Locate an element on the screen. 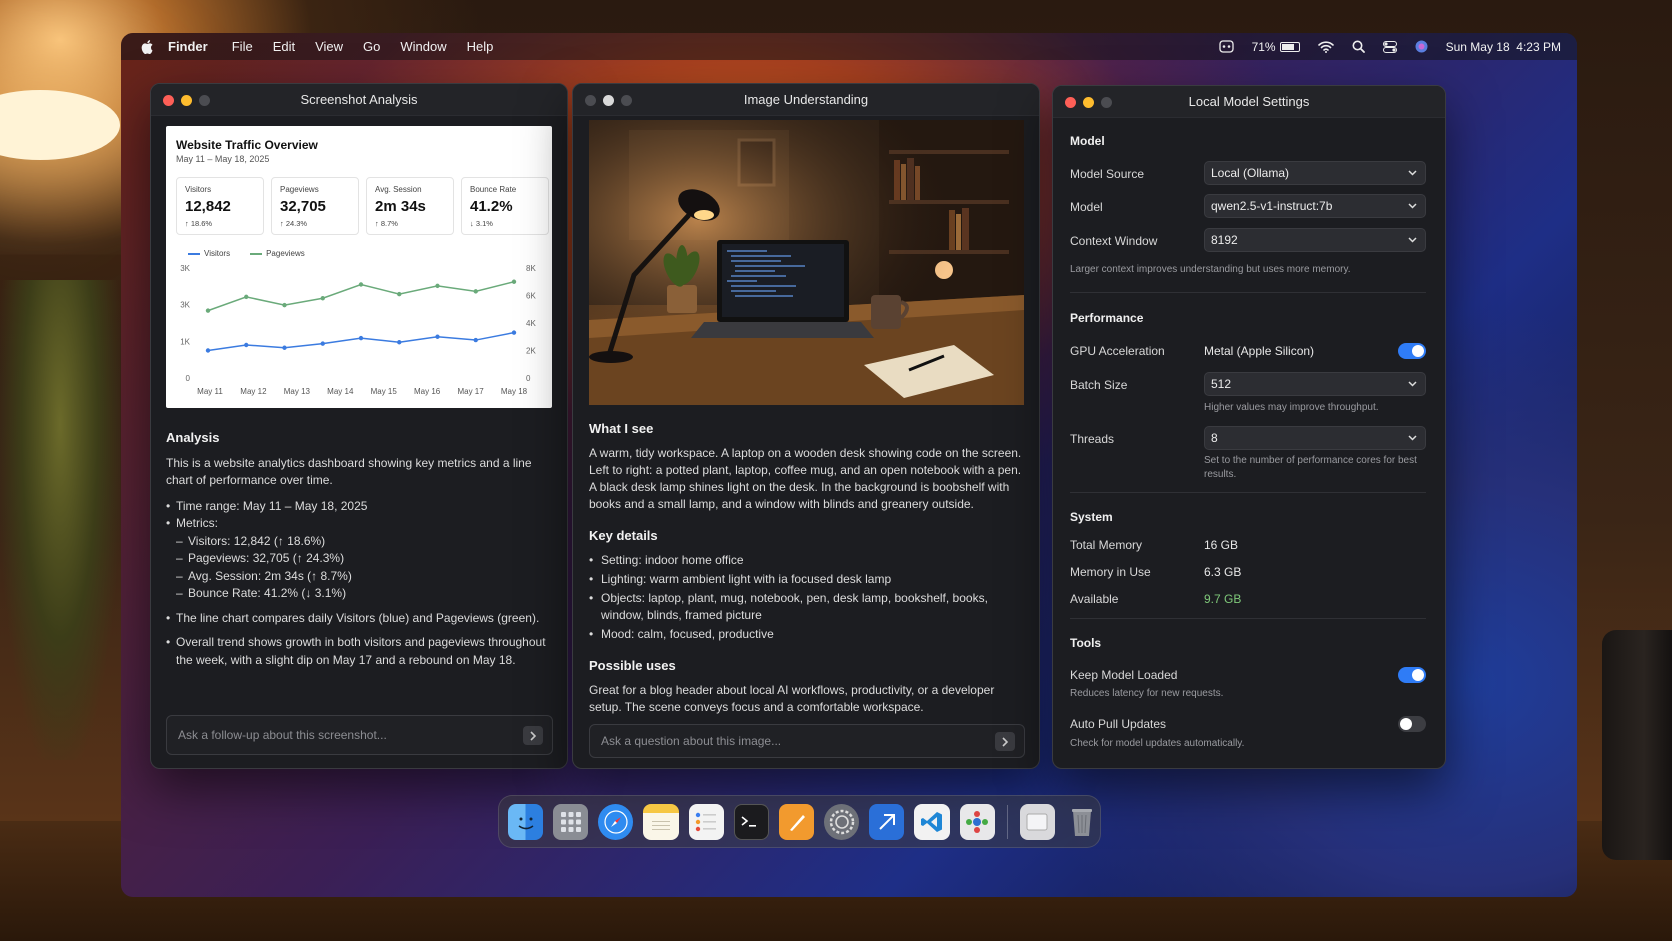 This screenshot has height=941, width=1672. chevron-down-icon is located at coordinates (1412, 206).